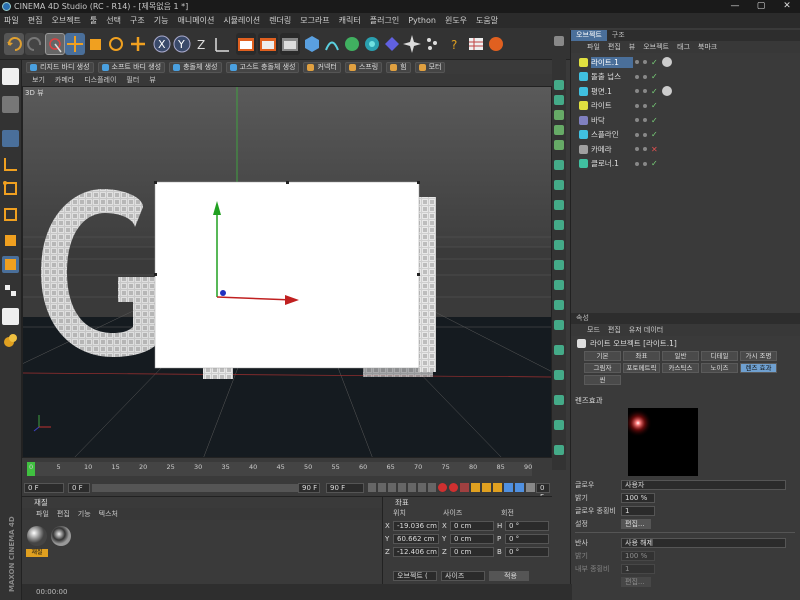 This screenshot has width=800, height=600. What do you see at coordinates (79, 488) in the screenshot?
I see `current-frame-field: 0 F` at bounding box center [79, 488].